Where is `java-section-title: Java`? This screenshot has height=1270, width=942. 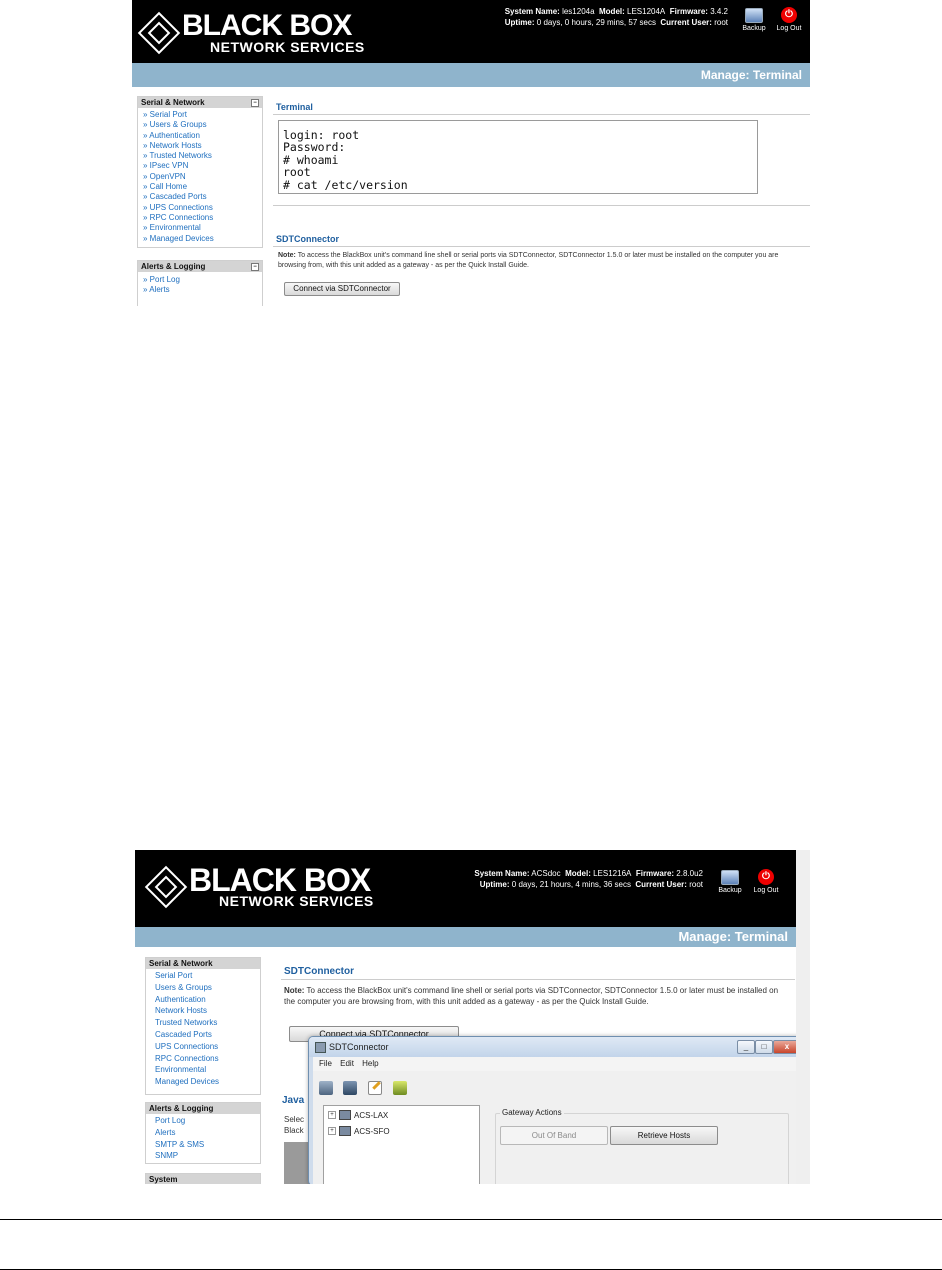 java-section-title: Java is located at coordinates (293, 1100).